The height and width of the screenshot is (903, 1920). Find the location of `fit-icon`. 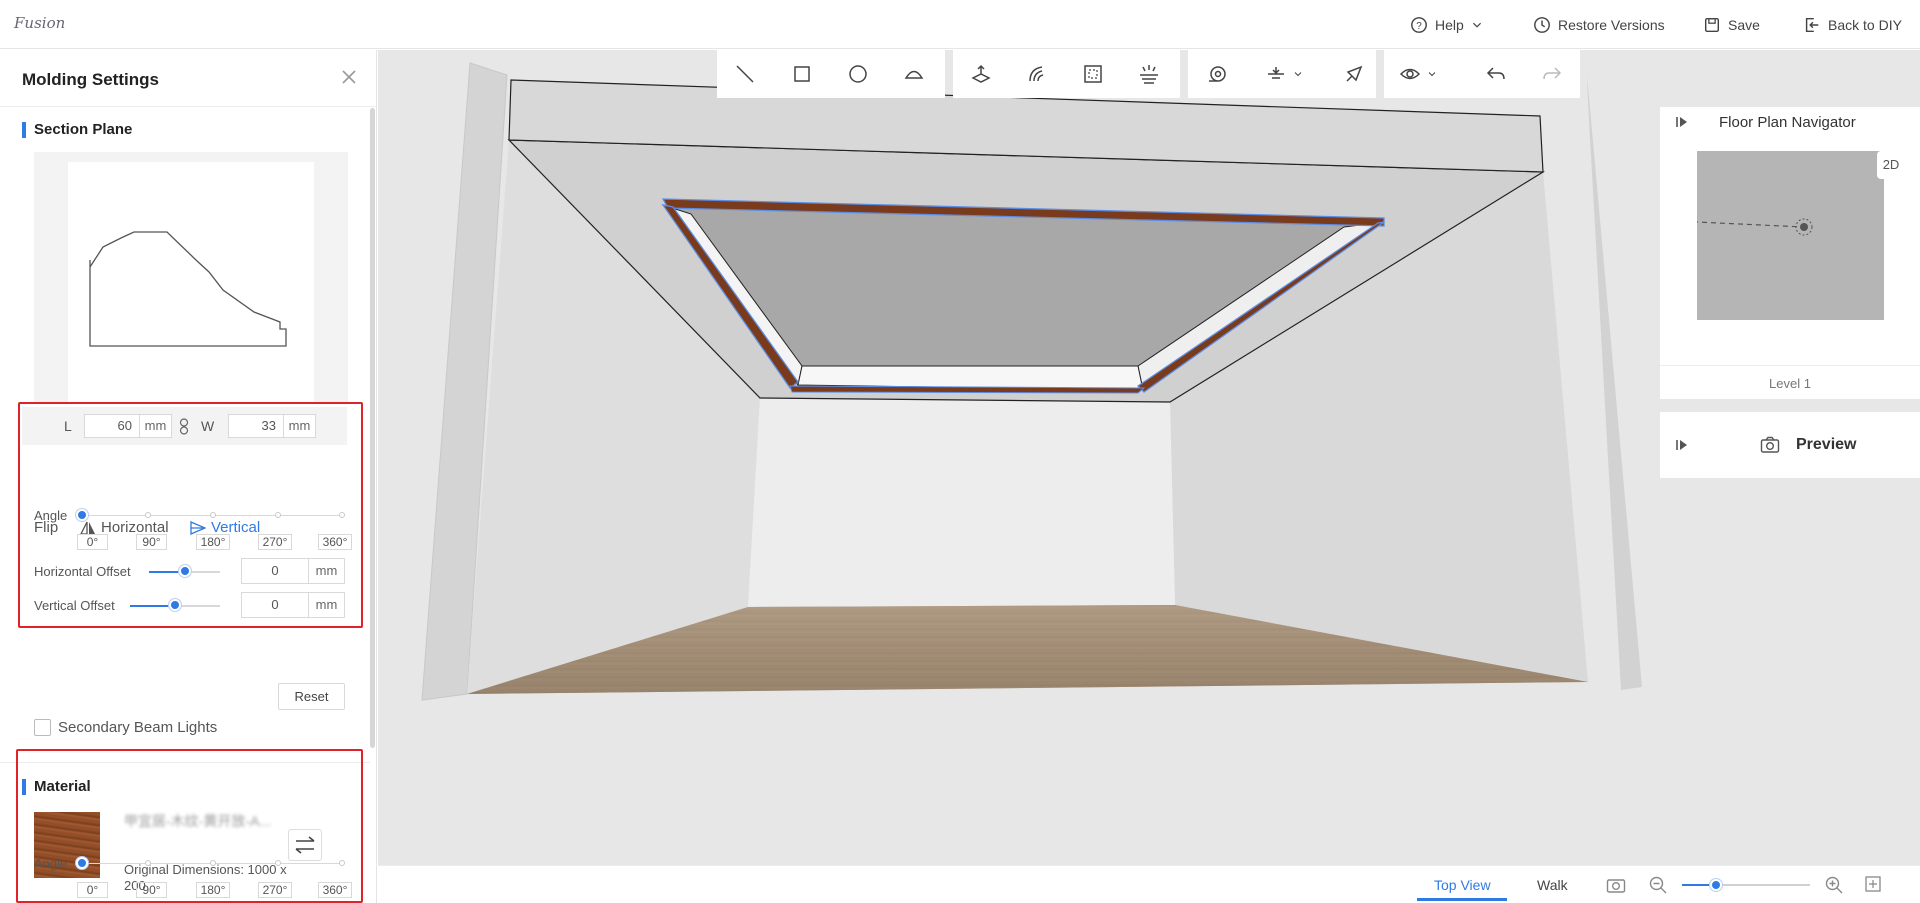

fit-icon is located at coordinates (1873, 884).